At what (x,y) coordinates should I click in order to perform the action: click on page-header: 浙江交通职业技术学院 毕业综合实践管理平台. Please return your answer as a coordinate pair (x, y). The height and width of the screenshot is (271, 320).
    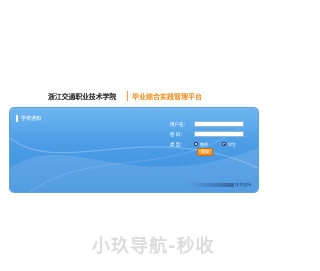
    Looking at the image, I should click on (136, 97).